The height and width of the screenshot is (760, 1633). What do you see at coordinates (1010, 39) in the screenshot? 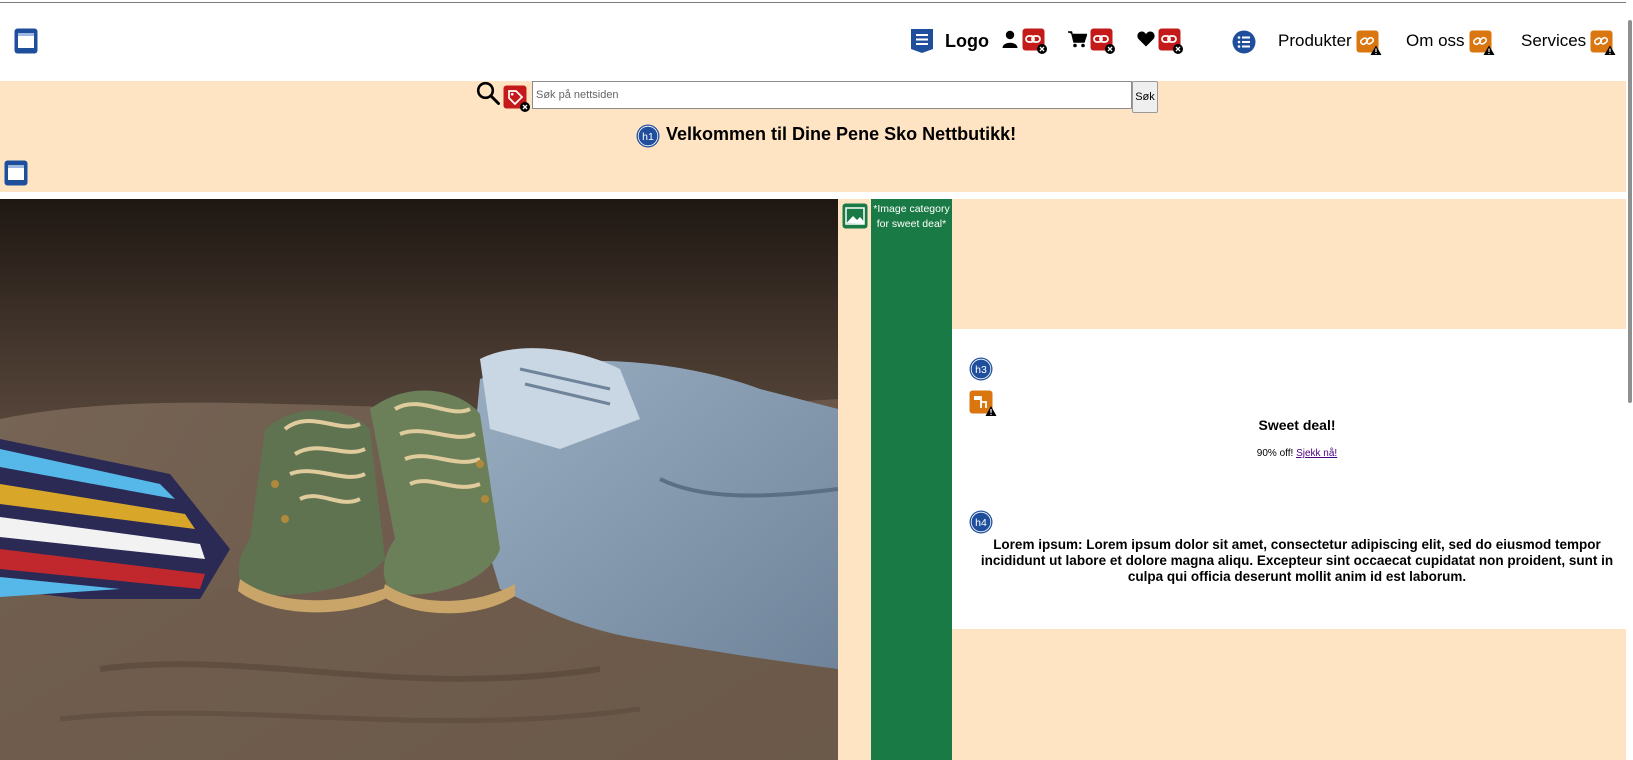
I see `user-icon` at bounding box center [1010, 39].